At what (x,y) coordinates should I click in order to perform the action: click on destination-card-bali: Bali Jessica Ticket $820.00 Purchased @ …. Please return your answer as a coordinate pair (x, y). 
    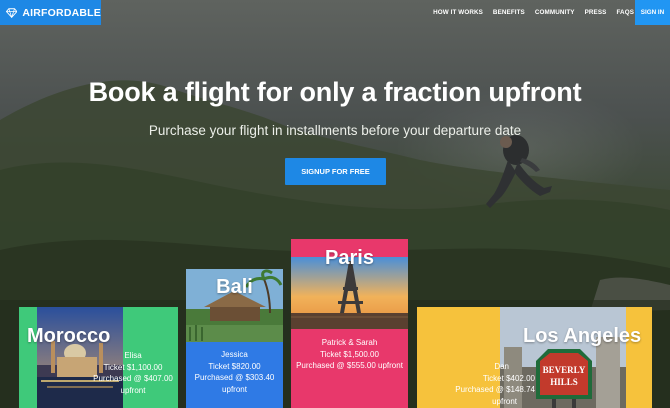
    Looking at the image, I should click on (234, 338).